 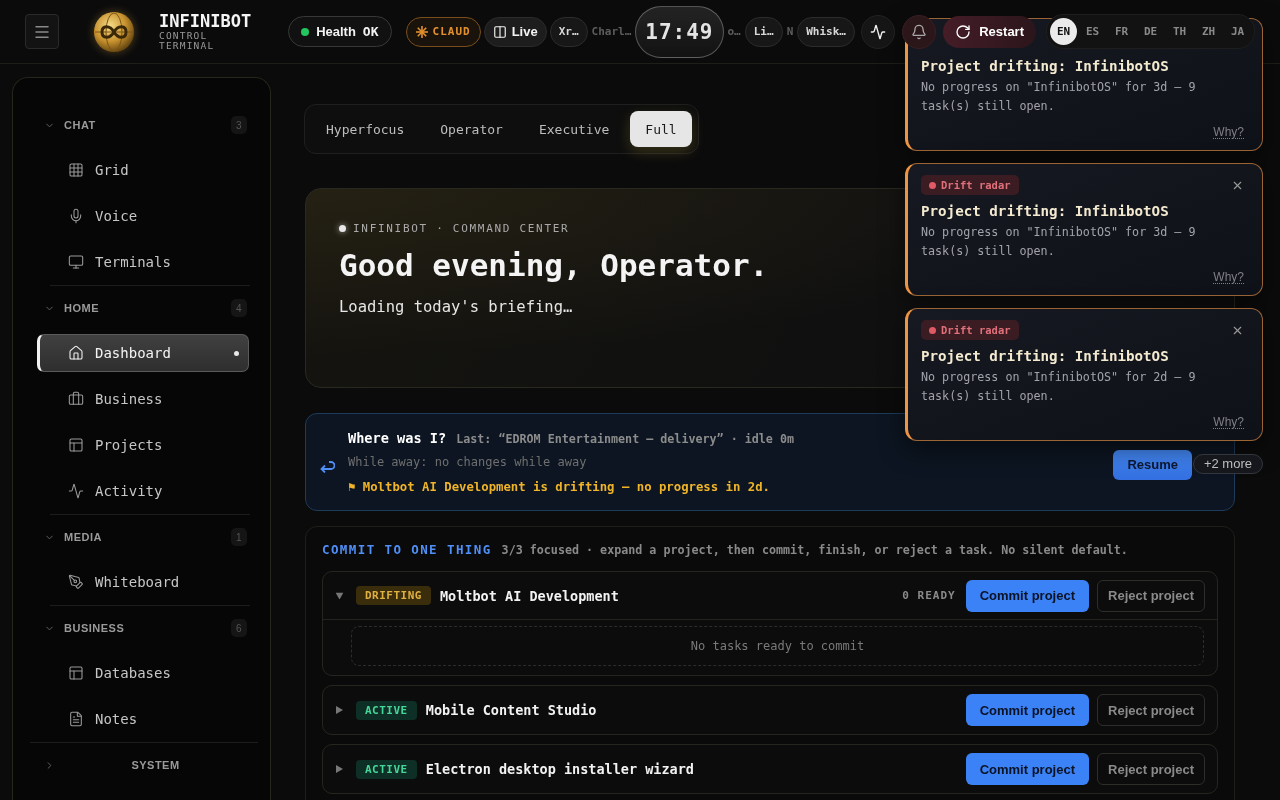 I want to click on monitor-icon, so click(x=76, y=262).